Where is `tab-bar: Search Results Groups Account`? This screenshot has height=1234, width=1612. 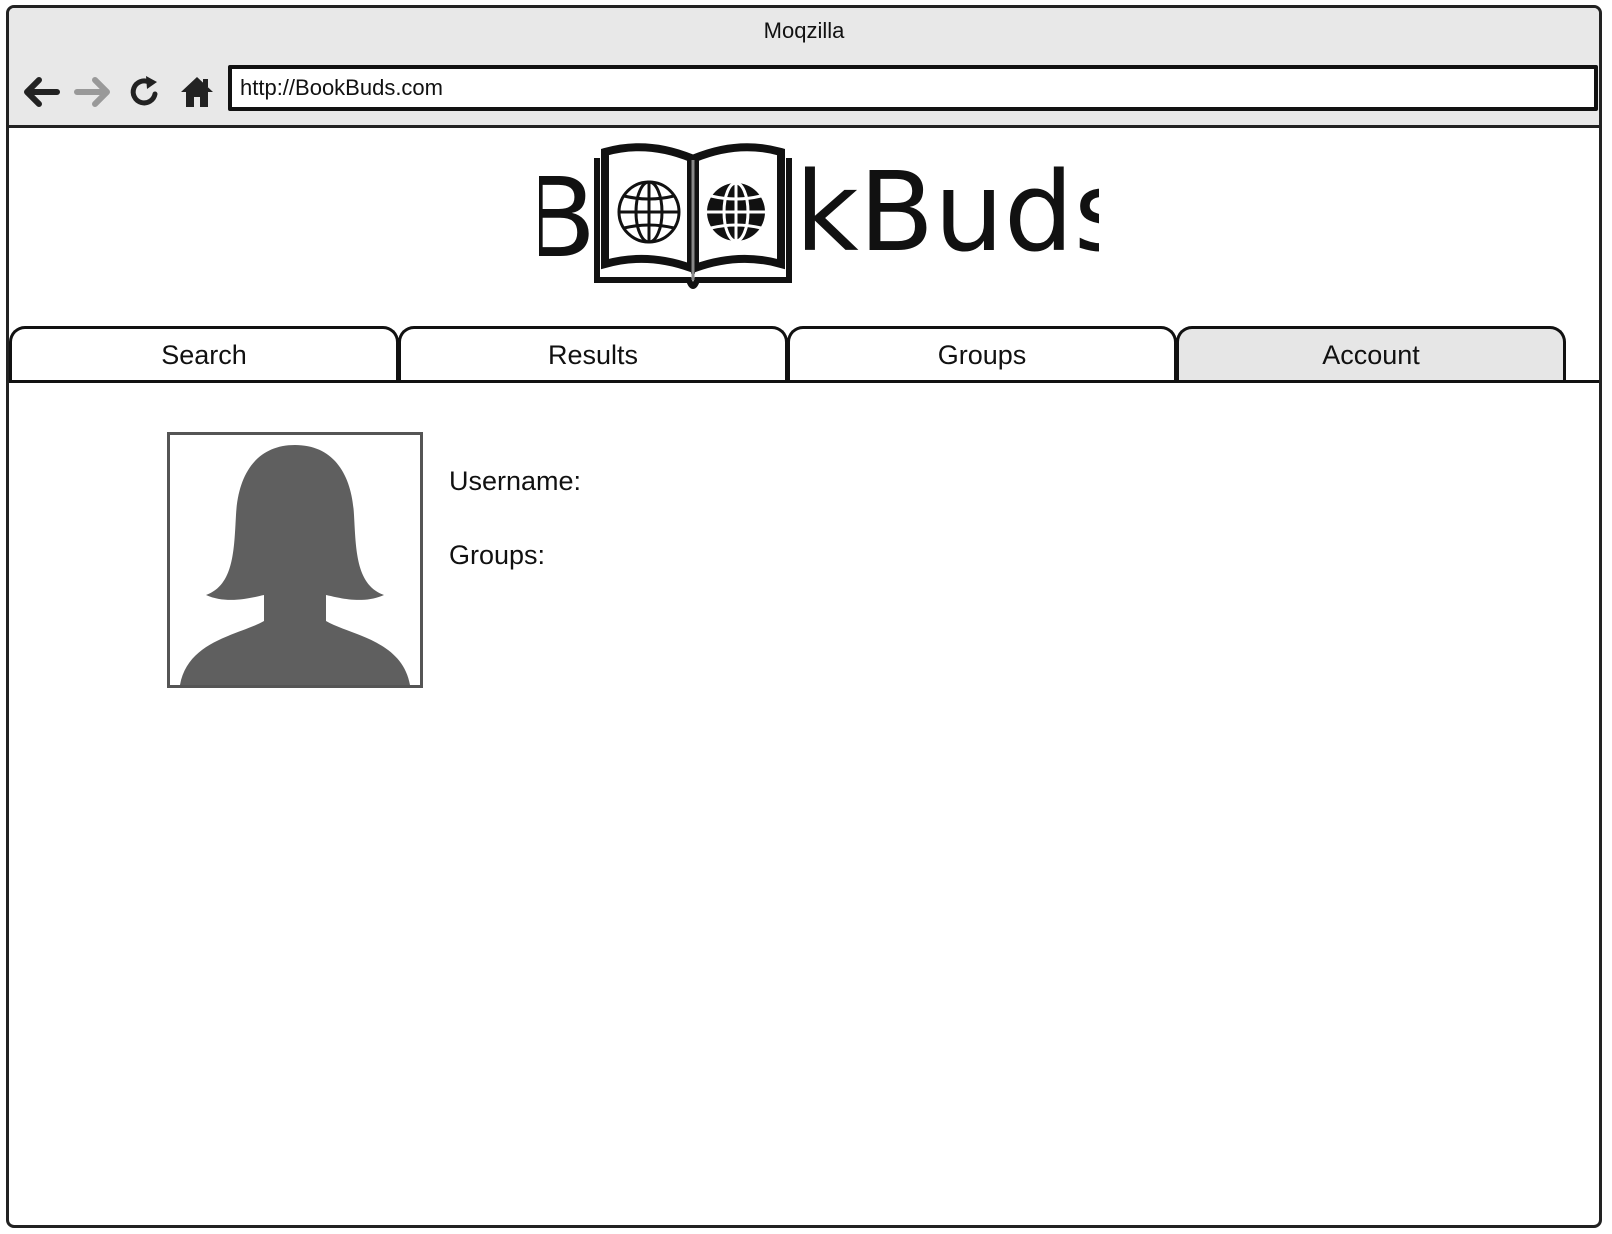
tab-bar: Search Results Groups Account is located at coordinates (804, 356).